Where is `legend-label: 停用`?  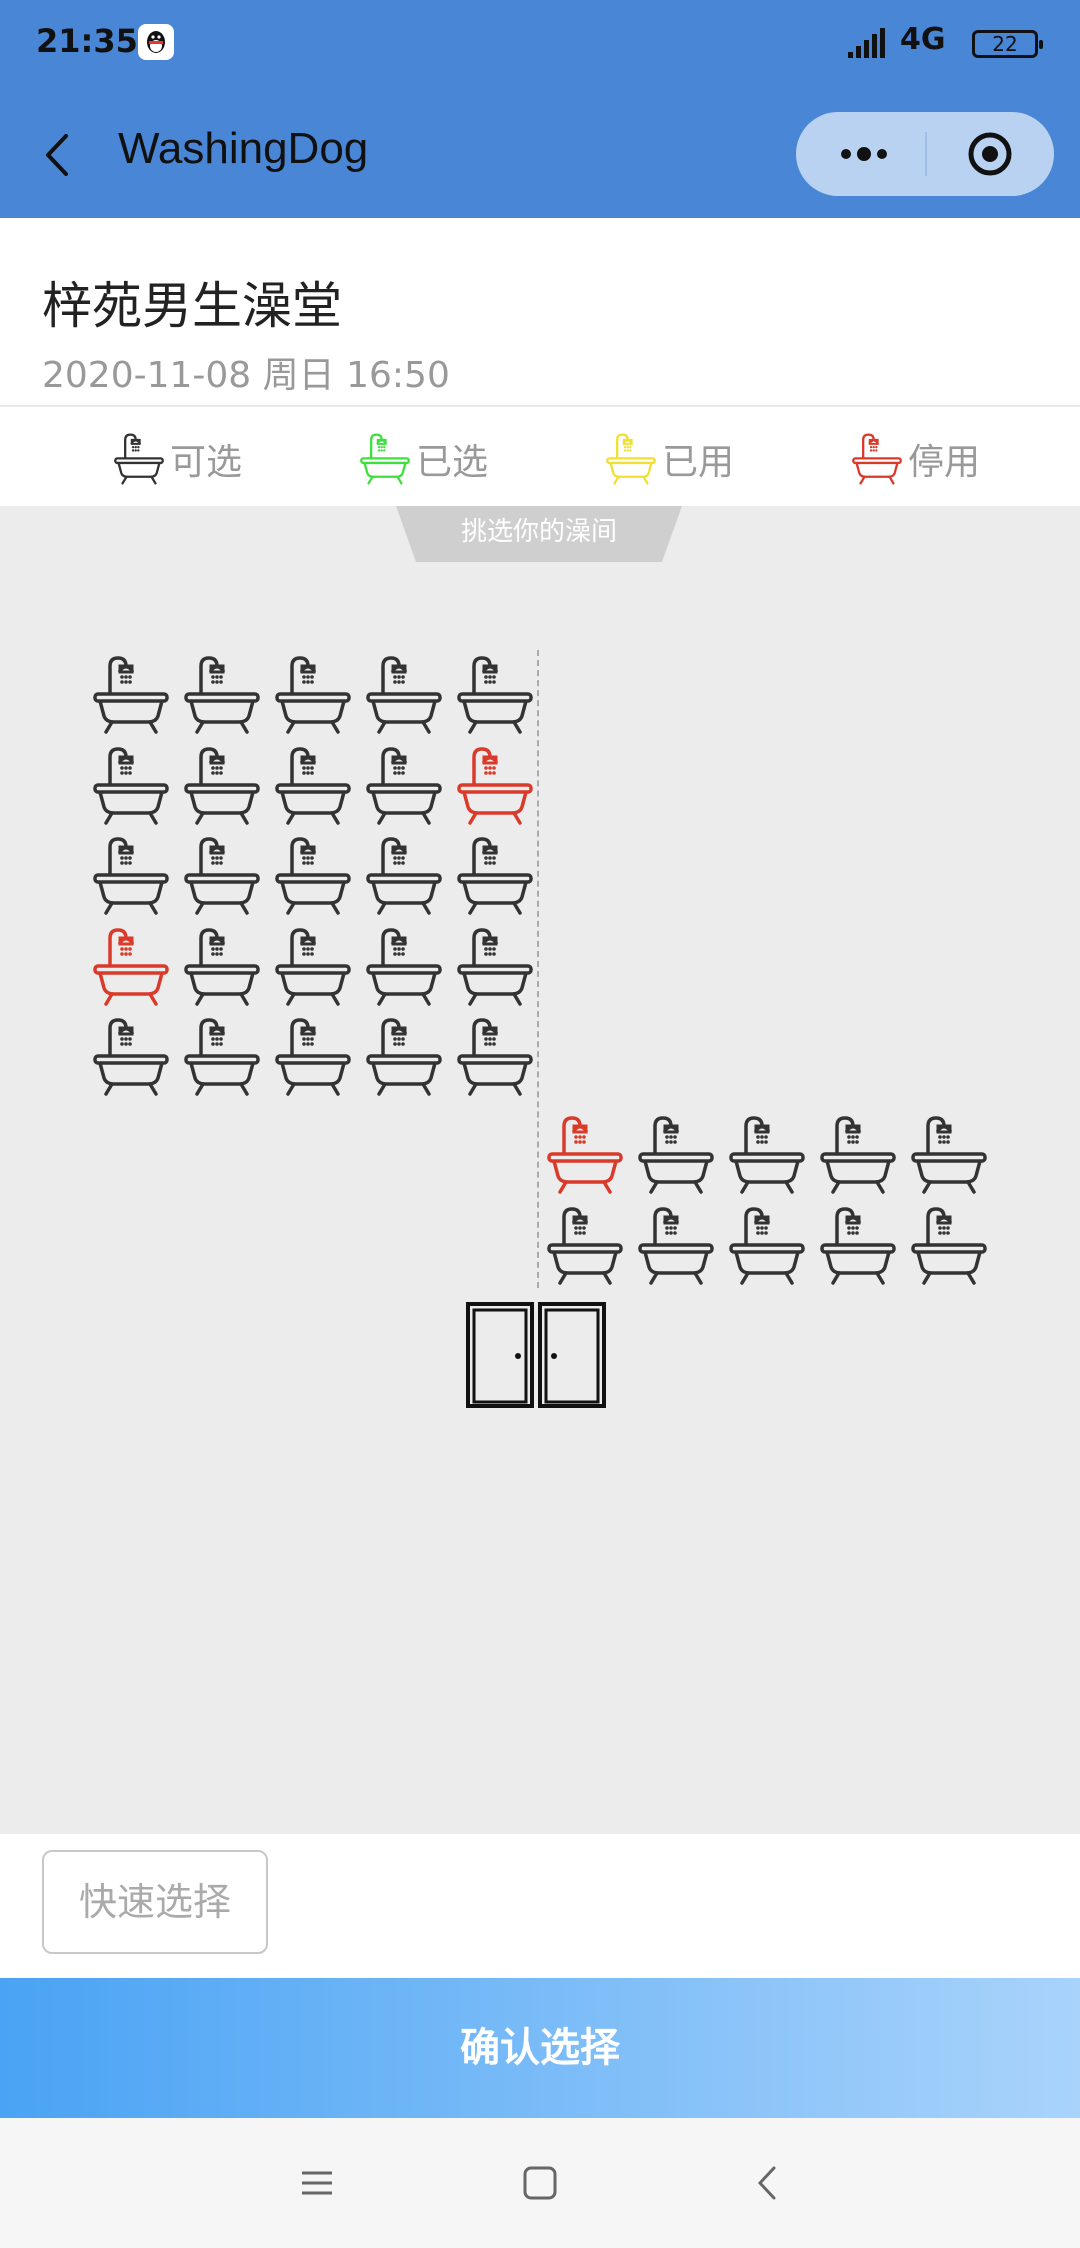
legend-label: 停用 is located at coordinates (944, 462).